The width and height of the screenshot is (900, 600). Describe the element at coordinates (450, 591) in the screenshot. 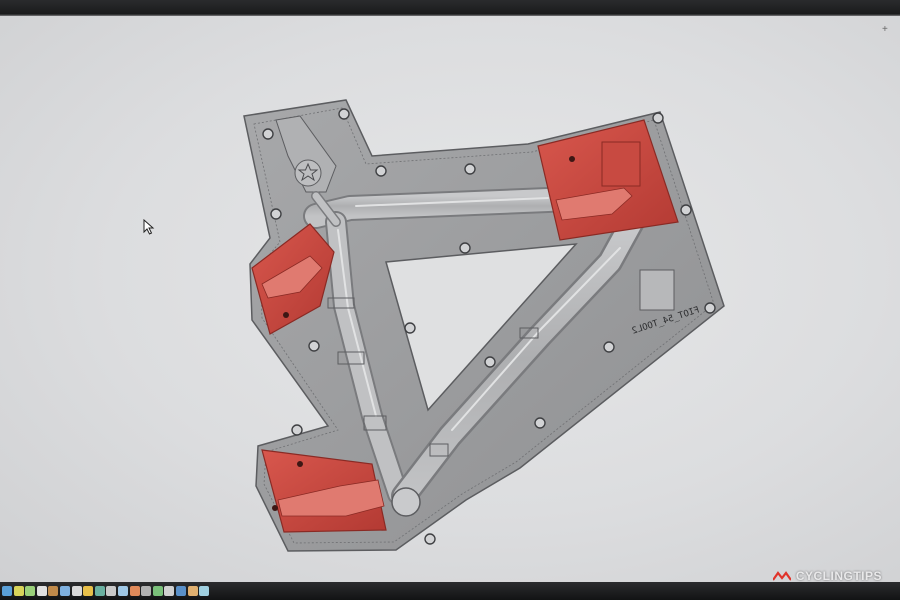

I see `taskbar` at that location.